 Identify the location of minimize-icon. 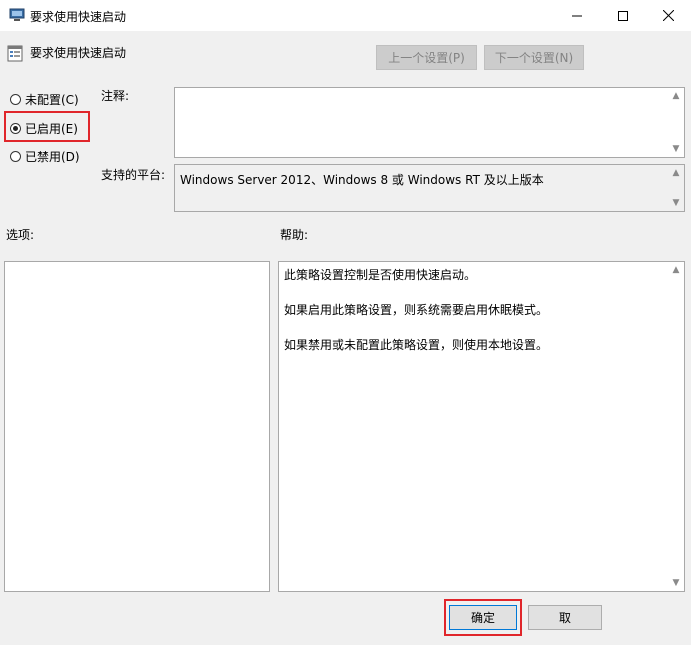
(577, 15).